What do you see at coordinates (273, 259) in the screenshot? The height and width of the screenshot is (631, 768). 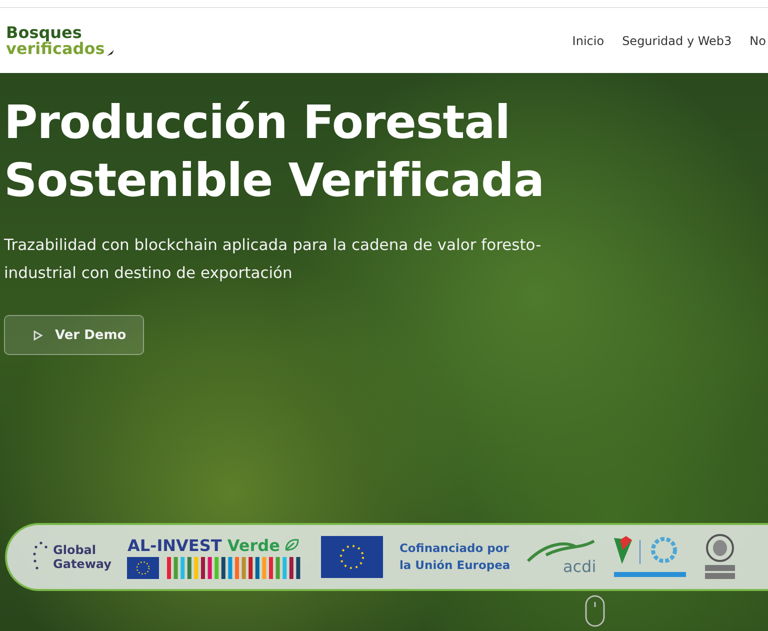 I see `hero-subtitle: Trazabilidad con blockchain aplicada para la cadena de valor foresto-industrial con destino de exportación` at bounding box center [273, 259].